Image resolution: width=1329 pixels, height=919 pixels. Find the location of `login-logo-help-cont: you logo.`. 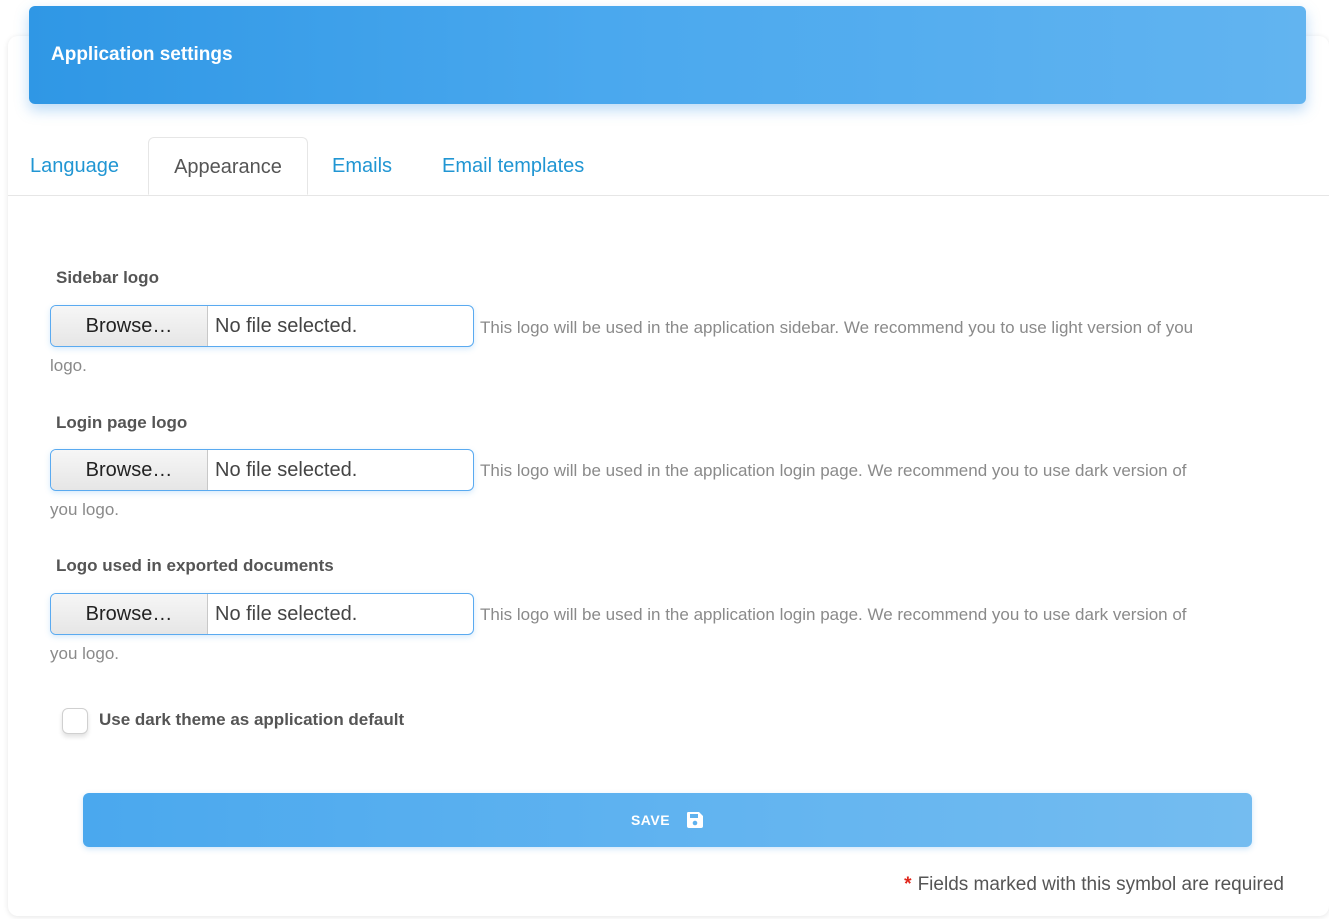

login-logo-help-cont: you logo. is located at coordinates (84, 509).